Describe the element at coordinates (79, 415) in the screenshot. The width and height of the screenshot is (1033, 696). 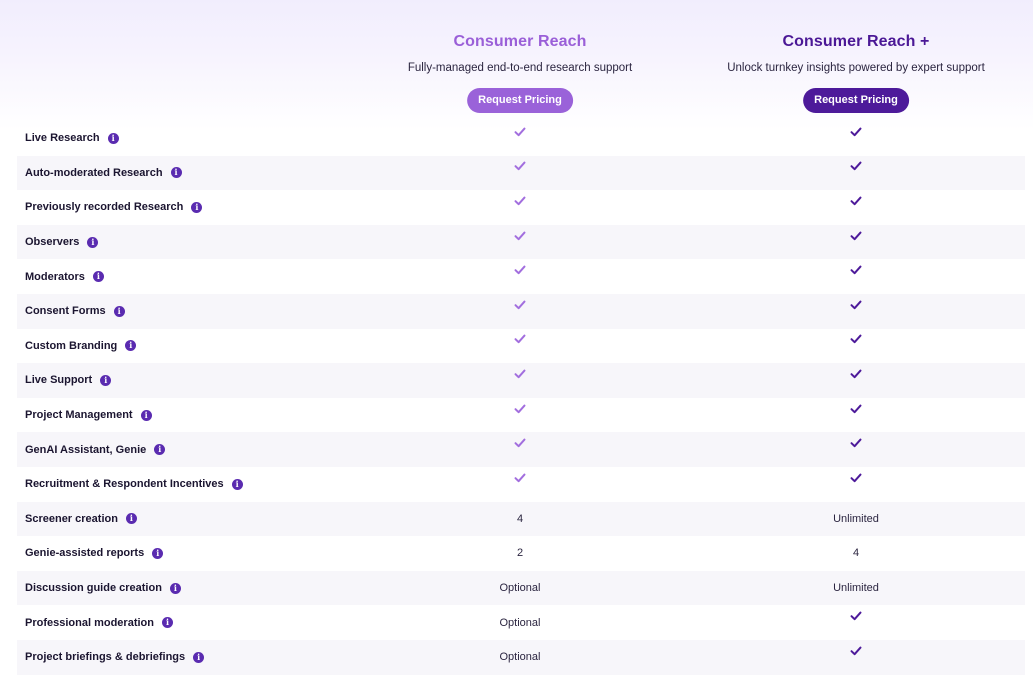
I see `feature-label: Project Management` at that location.